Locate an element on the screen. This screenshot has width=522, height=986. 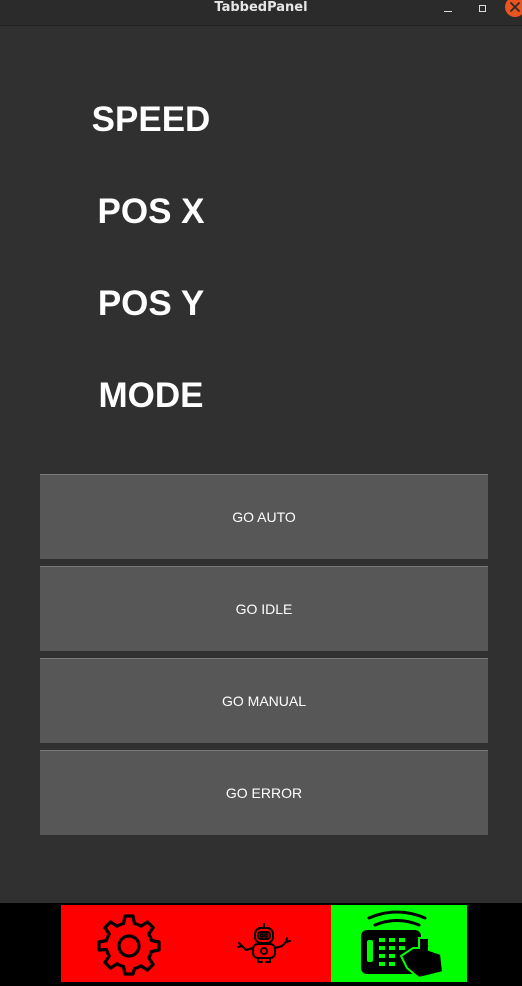
minimize-button is located at coordinates (448, 8).